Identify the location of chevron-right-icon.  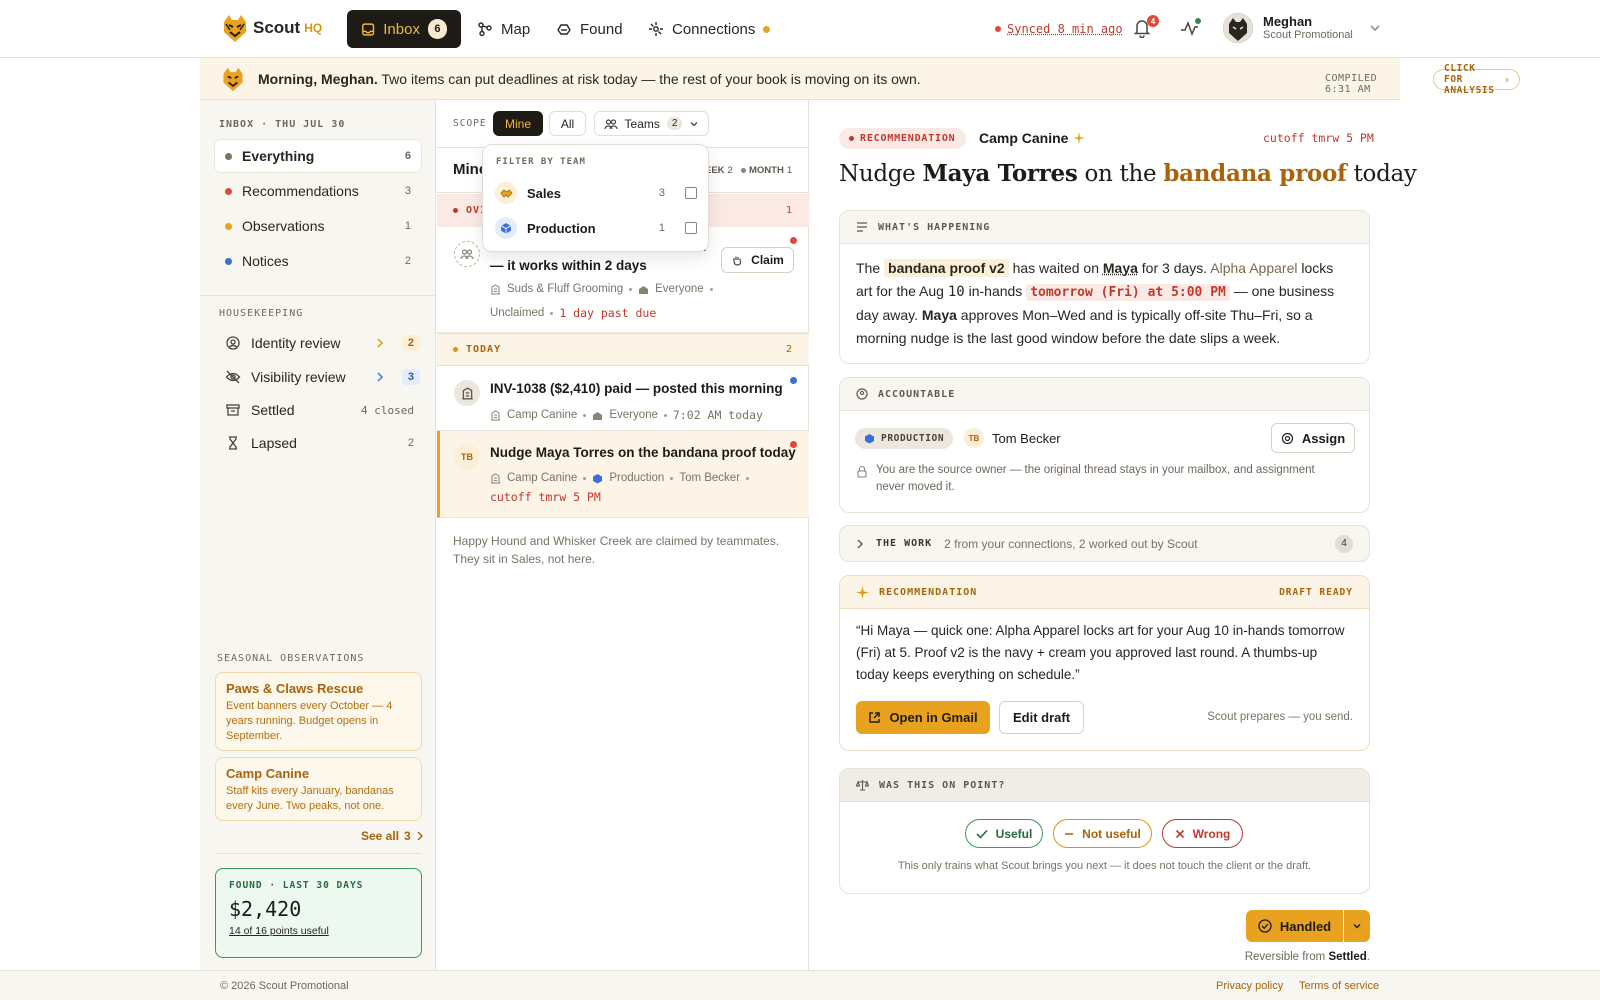
(1507, 79).